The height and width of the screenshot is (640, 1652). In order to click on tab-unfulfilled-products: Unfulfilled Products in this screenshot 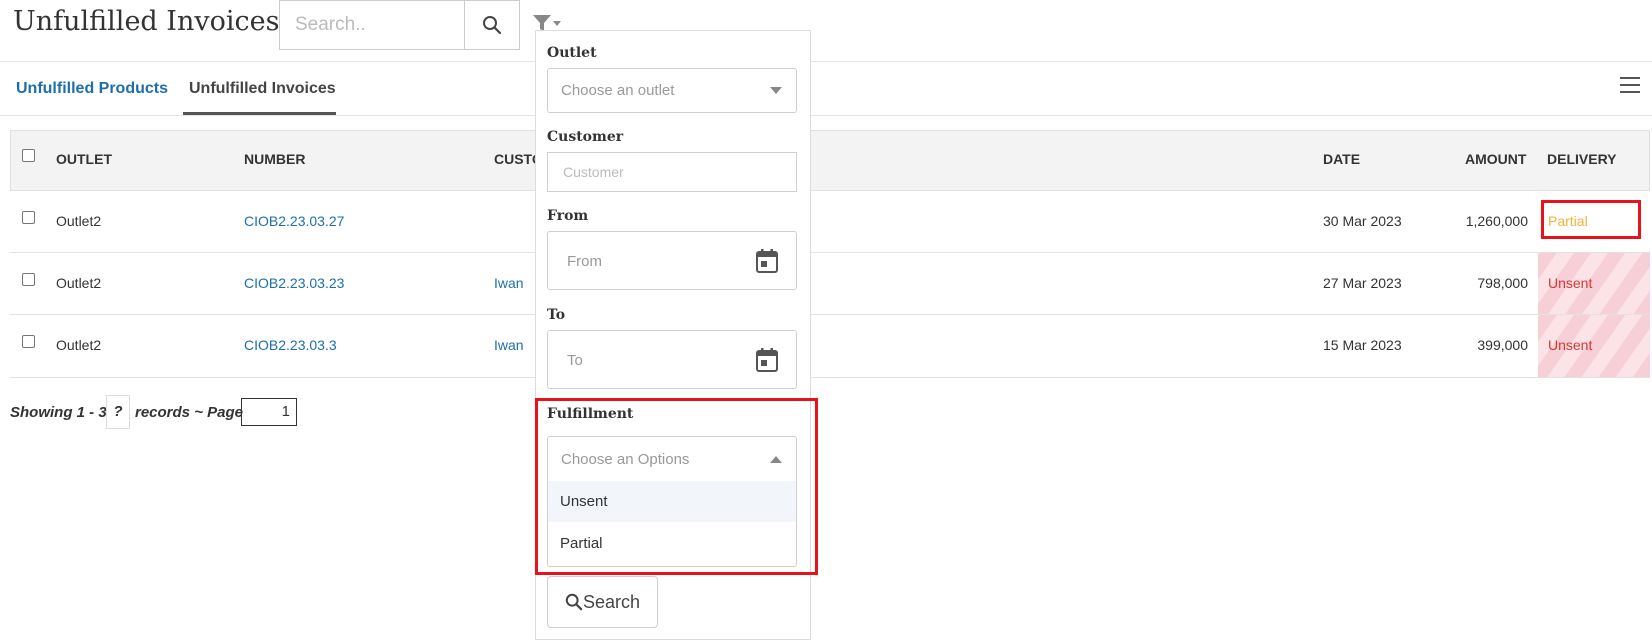, I will do `click(92, 89)`.